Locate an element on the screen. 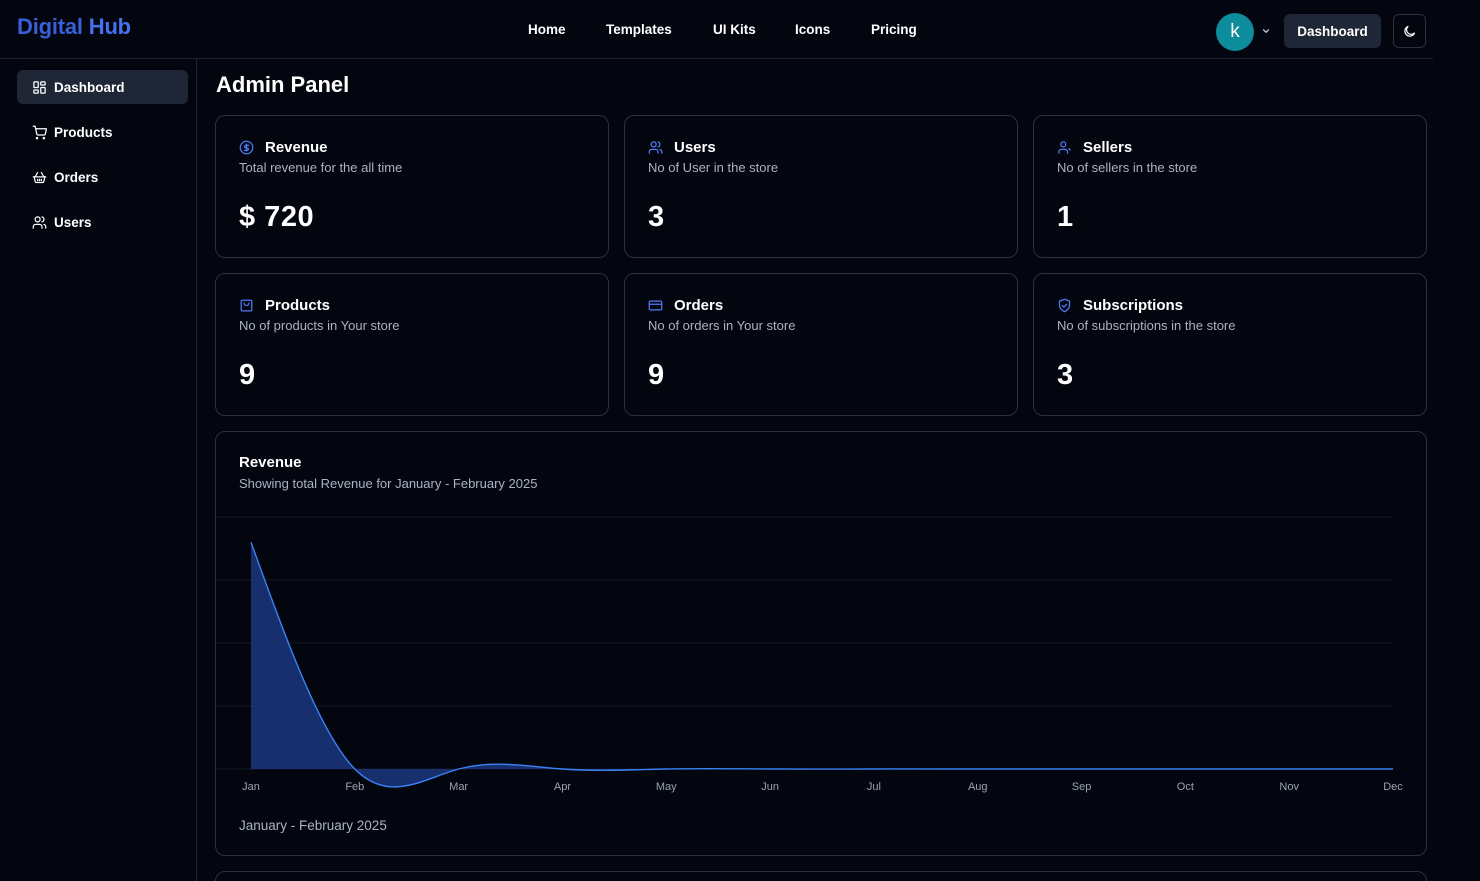 Image resolution: width=1480 pixels, height=881 pixels. sidebar: Dashboard Products Orders Users is located at coordinates (98, 470).